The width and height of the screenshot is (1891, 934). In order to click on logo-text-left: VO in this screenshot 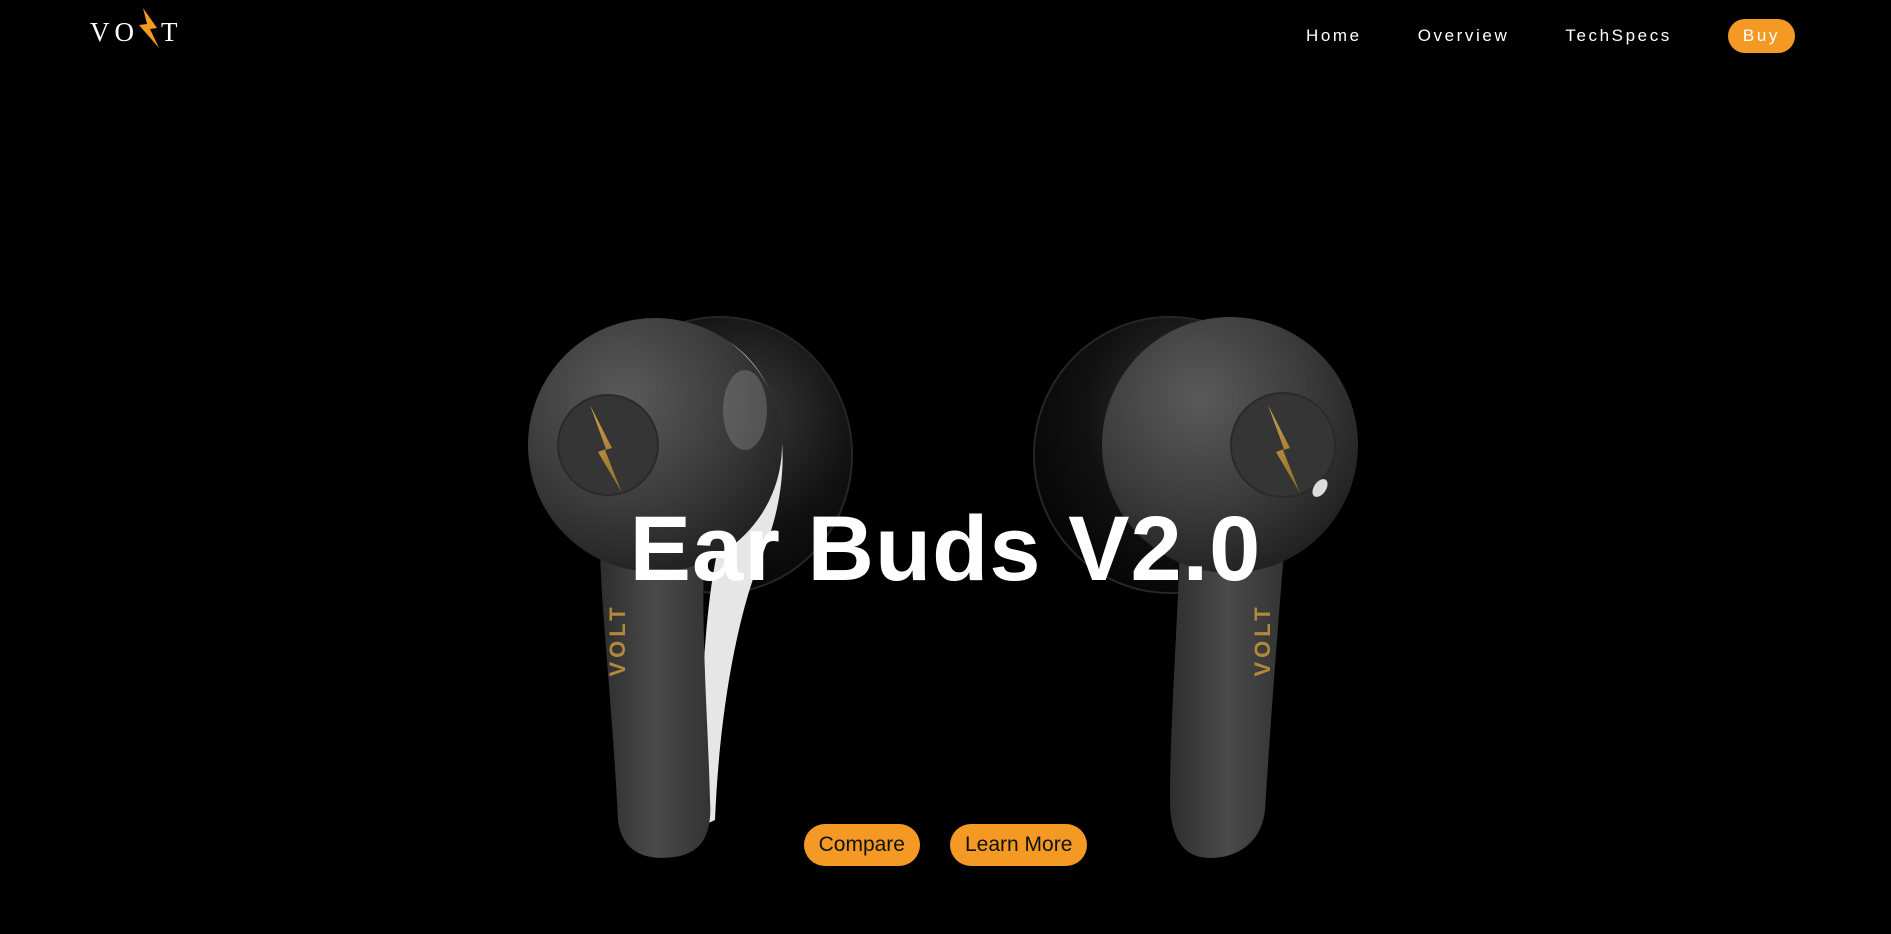, I will do `click(114, 31)`.